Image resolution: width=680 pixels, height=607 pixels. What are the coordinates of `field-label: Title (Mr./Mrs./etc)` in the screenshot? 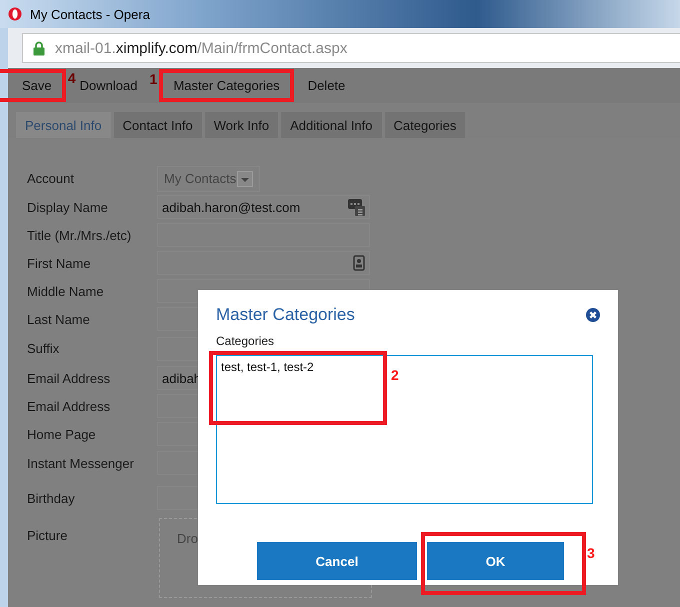 It's located at (79, 235).